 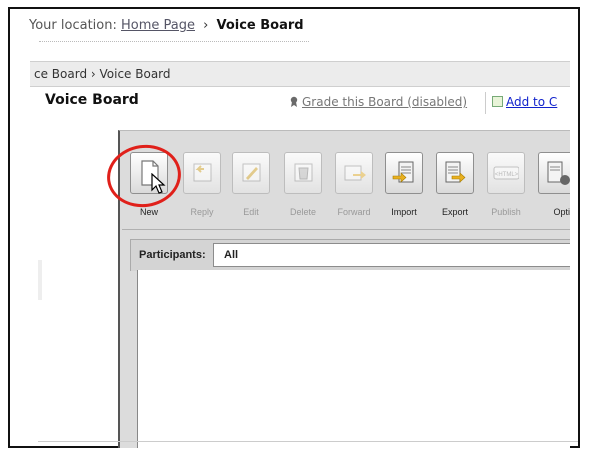 I want to click on reply-button, so click(x=202, y=173).